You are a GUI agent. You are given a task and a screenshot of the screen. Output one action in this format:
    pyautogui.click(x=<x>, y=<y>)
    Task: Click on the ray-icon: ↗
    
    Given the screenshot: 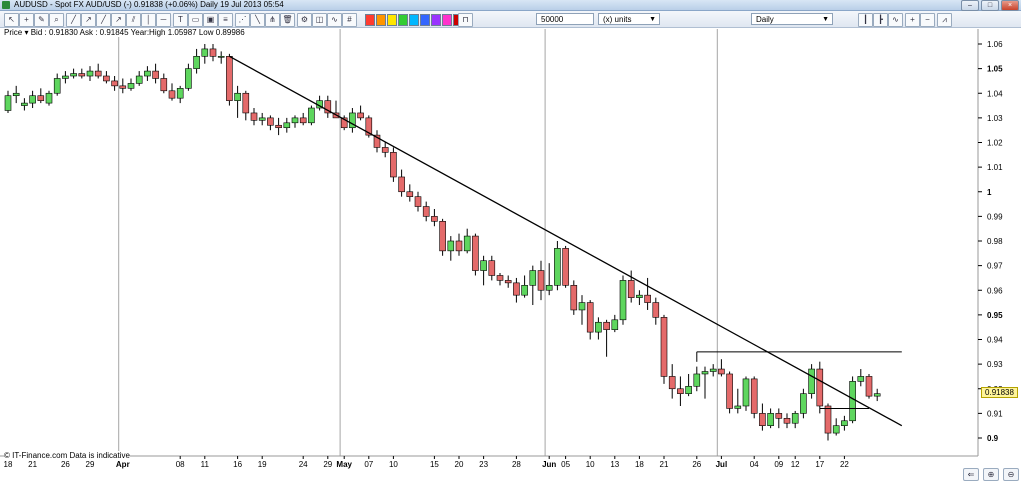 What is the action you would take?
    pyautogui.click(x=88, y=20)
    